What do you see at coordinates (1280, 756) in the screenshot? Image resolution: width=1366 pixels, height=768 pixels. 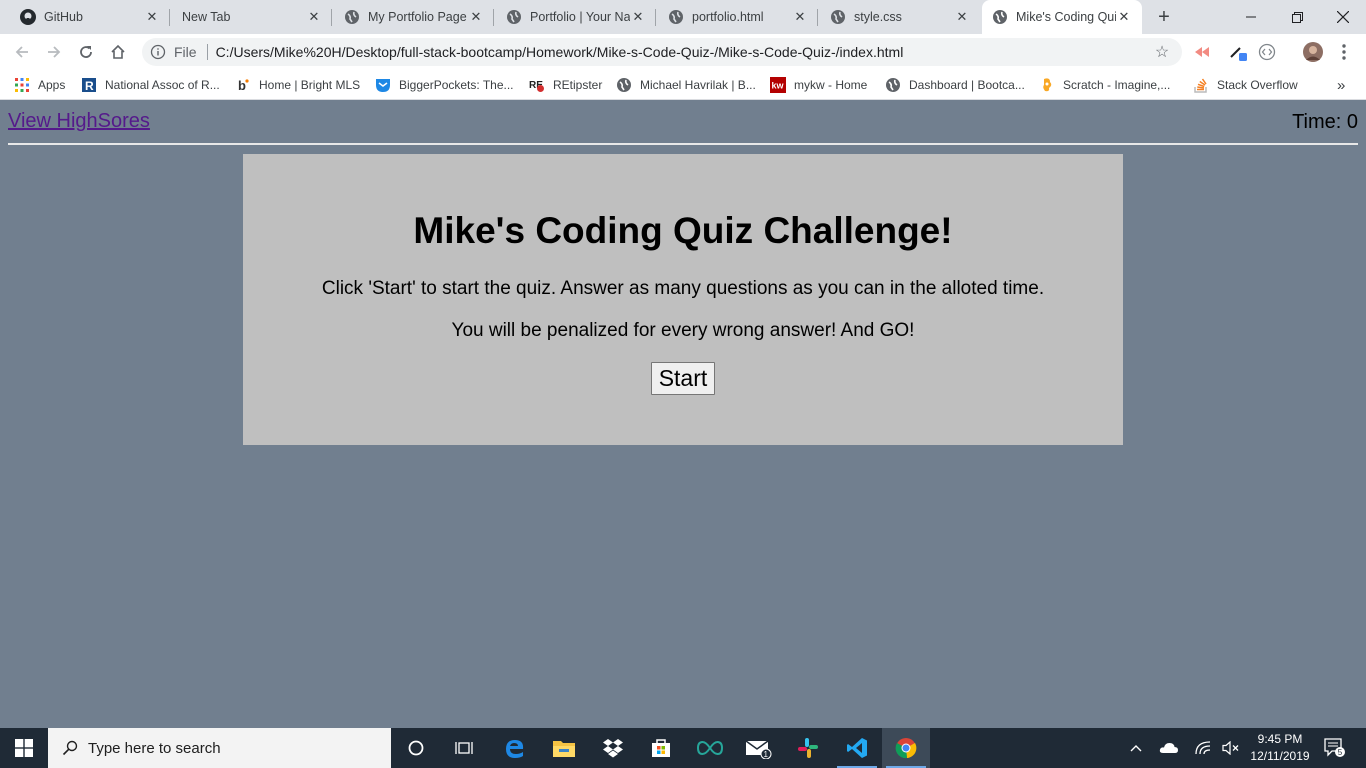 I see `clock-date: 12/11/2019` at bounding box center [1280, 756].